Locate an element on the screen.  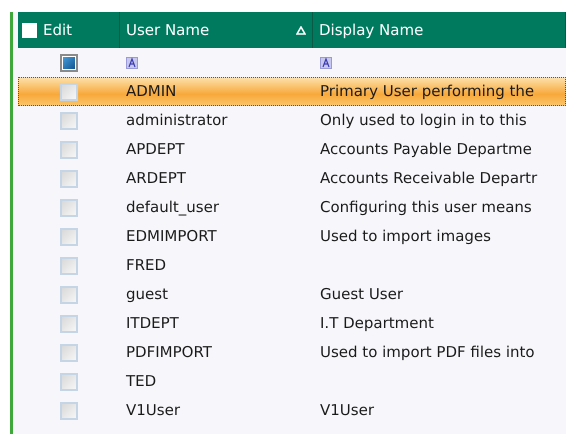
table-row: default_user Configuring this user means is located at coordinates (292, 207).